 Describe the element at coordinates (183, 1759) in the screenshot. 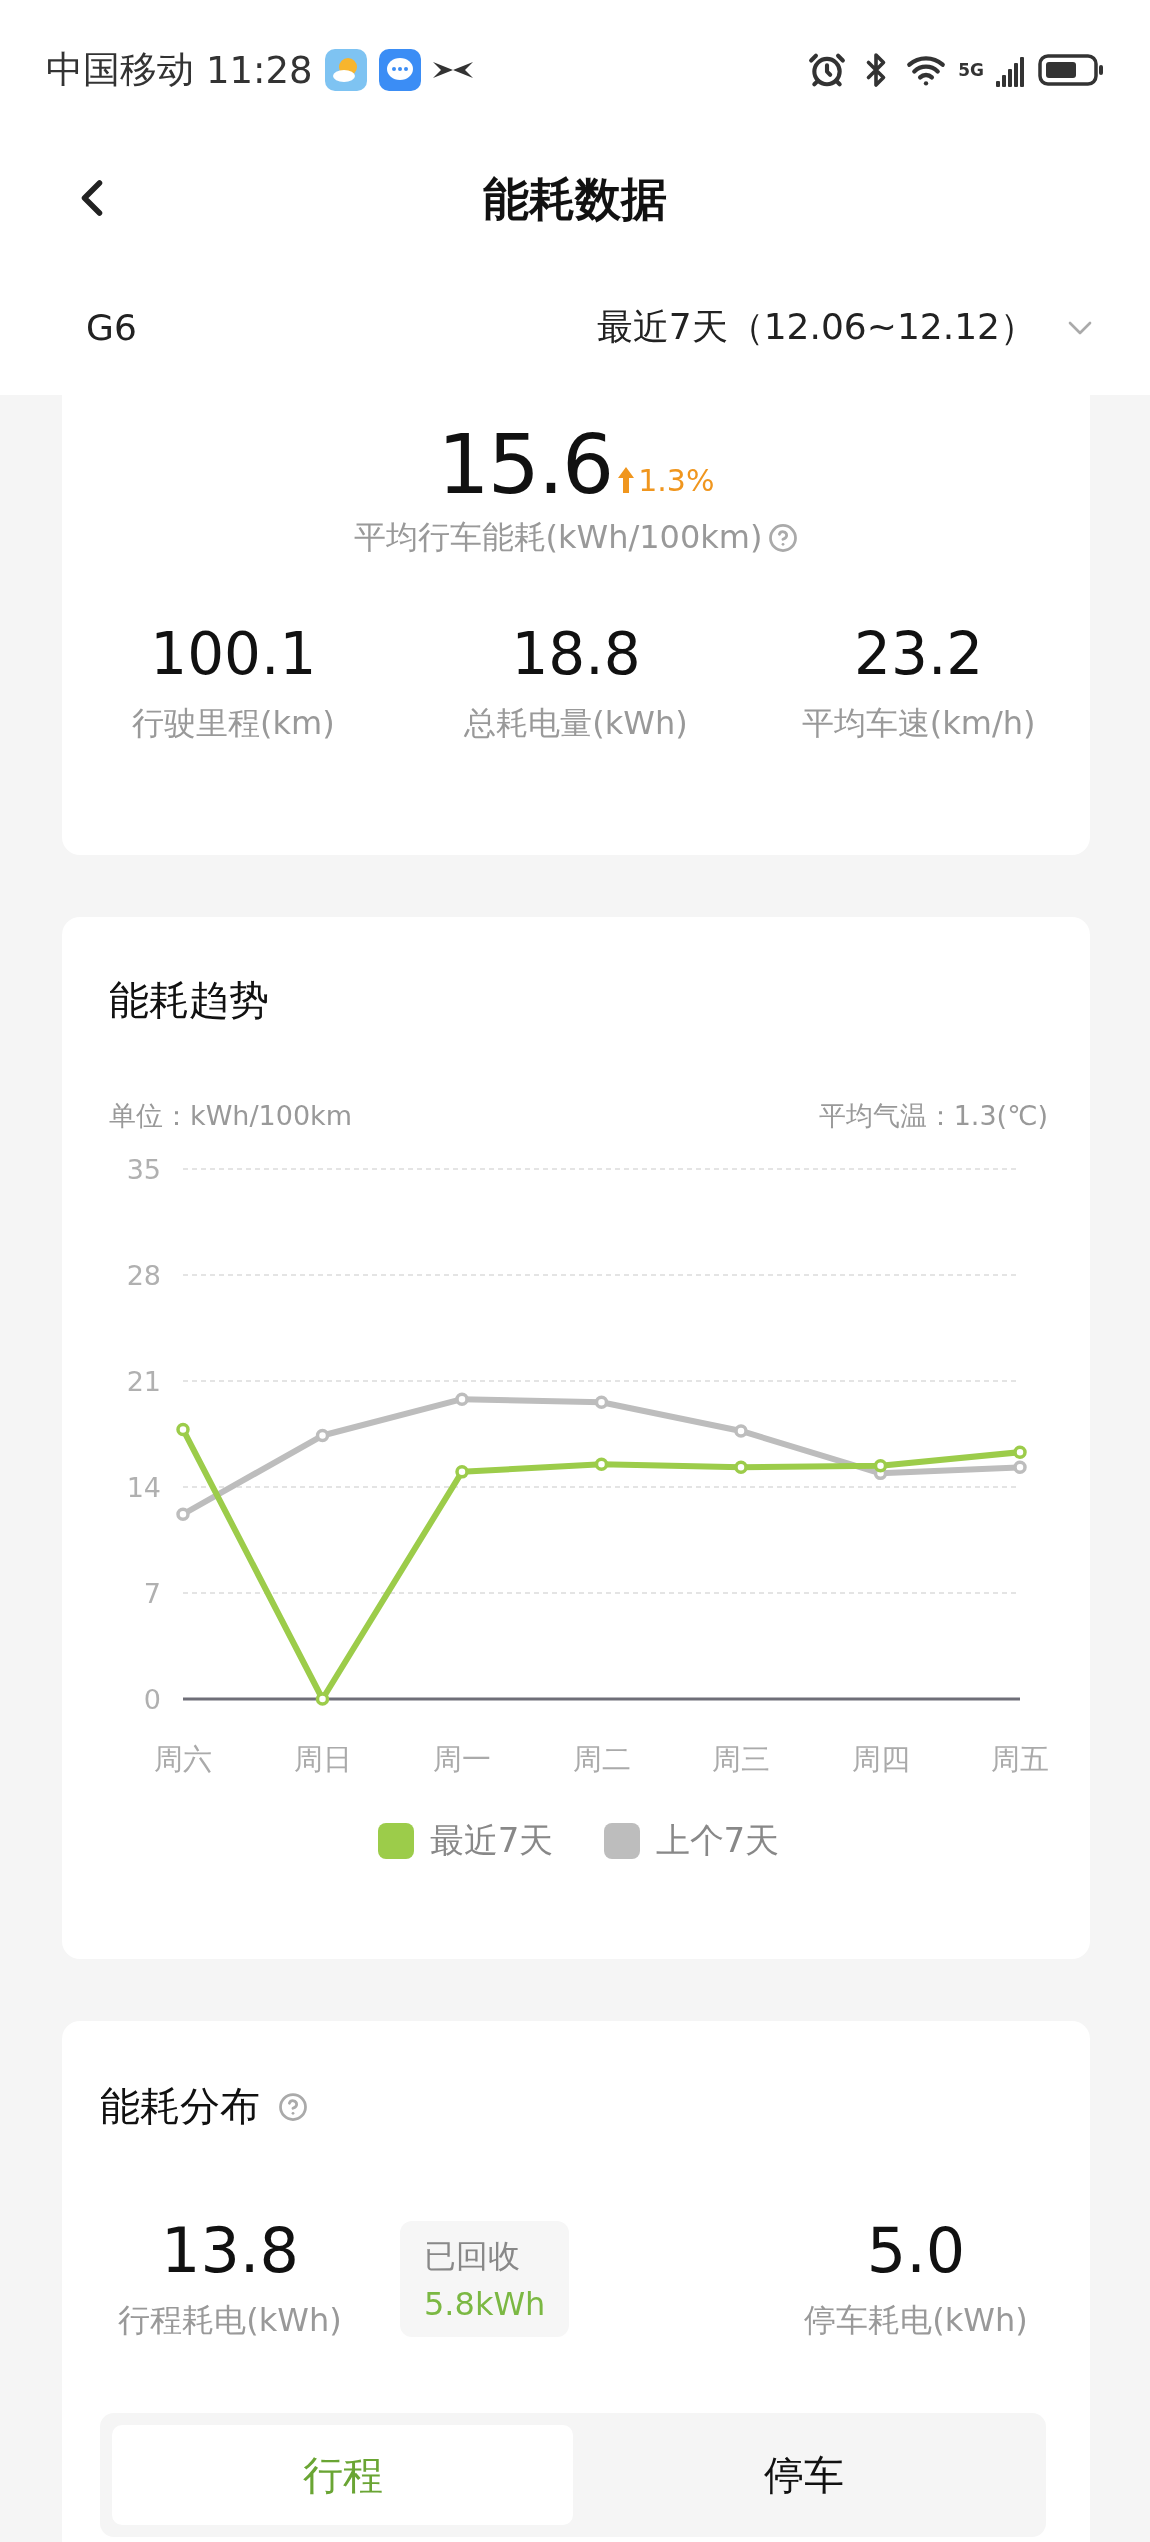

I see `axis-category-label: 周六` at that location.